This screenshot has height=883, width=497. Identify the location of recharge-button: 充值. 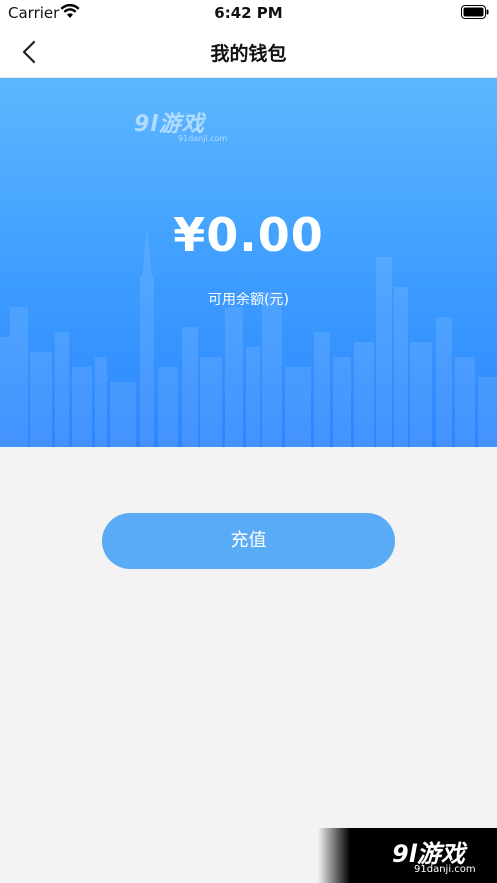
(248, 541).